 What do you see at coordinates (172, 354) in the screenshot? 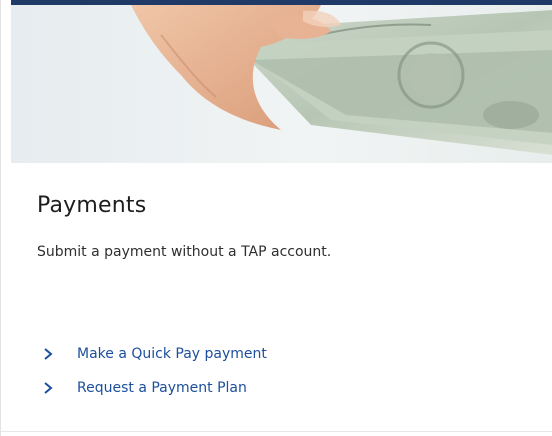
I see `quick-pay-link-label: Make a Quick Pay payment` at bounding box center [172, 354].